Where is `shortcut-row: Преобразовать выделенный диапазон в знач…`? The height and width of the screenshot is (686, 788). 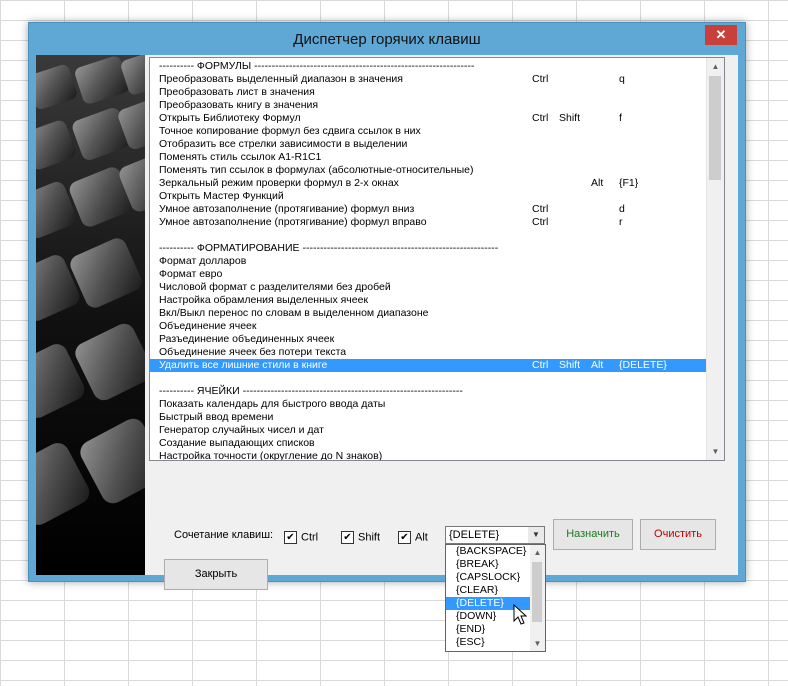 shortcut-row: Преобразовать выделенный диапазон в знач… is located at coordinates (428, 79).